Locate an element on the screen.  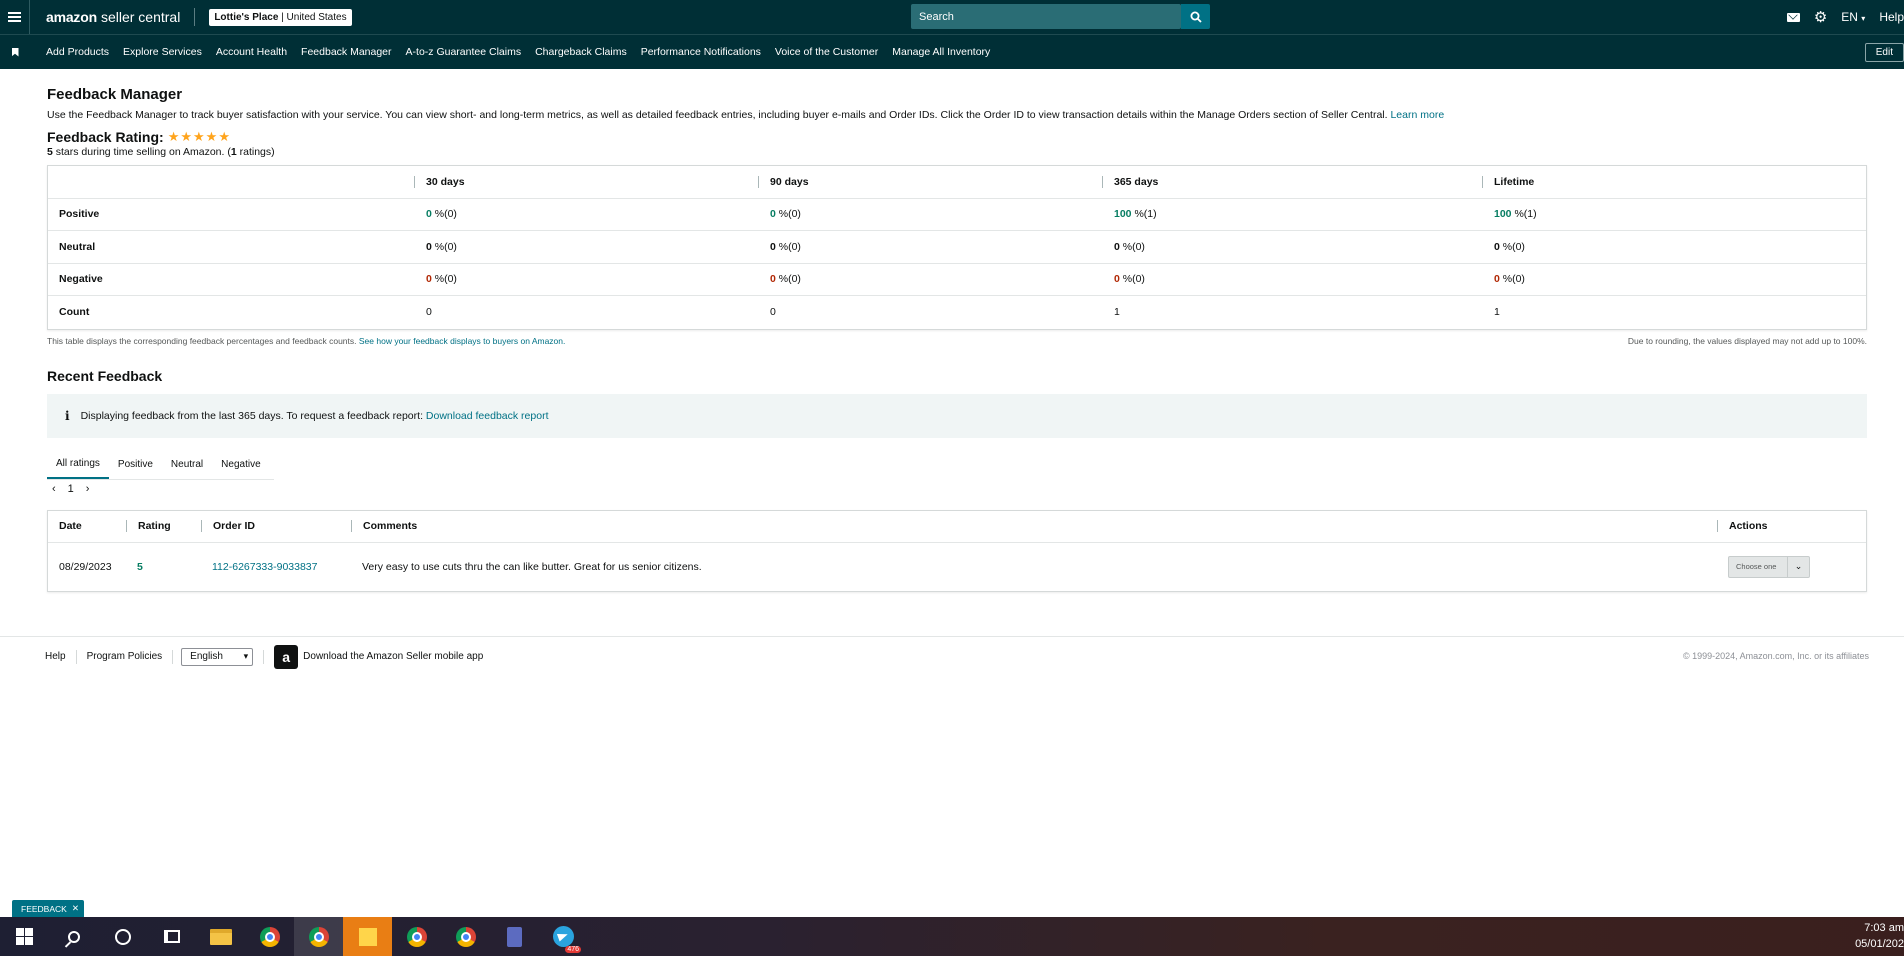
amazon-app-icon: a is located at coordinates (286, 656).